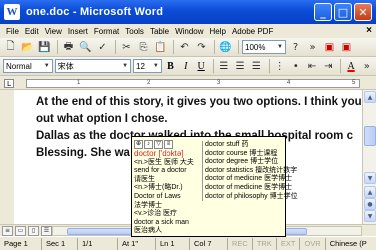 The width and height of the screenshot is (376, 250). What do you see at coordinates (280, 47) in the screenshot?
I see `chevron-down-icon: ▼` at bounding box center [280, 47].